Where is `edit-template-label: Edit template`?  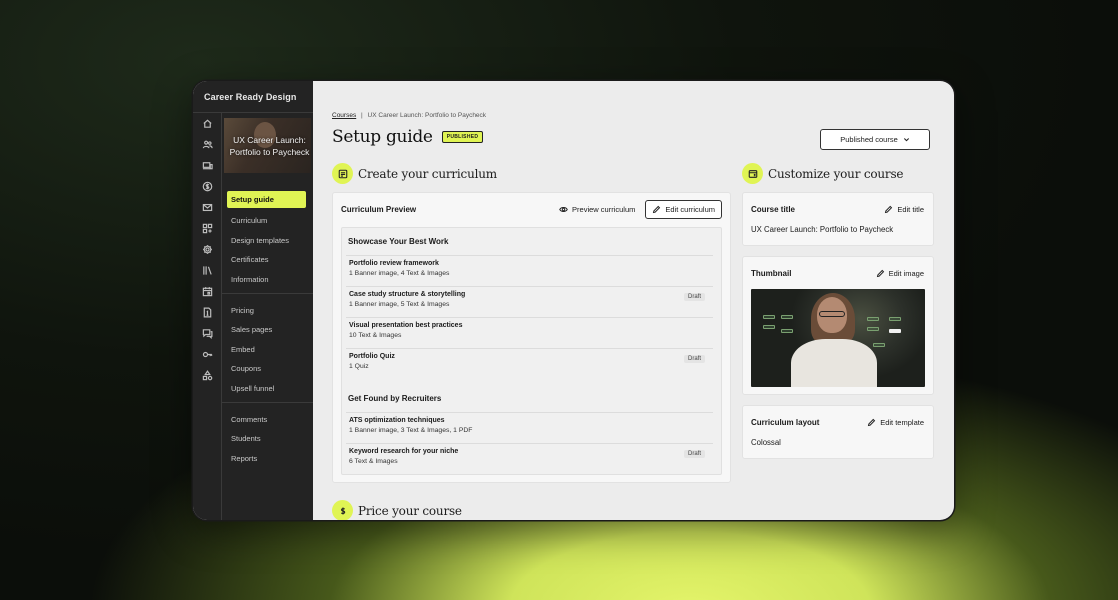 edit-template-label: Edit template is located at coordinates (902, 422).